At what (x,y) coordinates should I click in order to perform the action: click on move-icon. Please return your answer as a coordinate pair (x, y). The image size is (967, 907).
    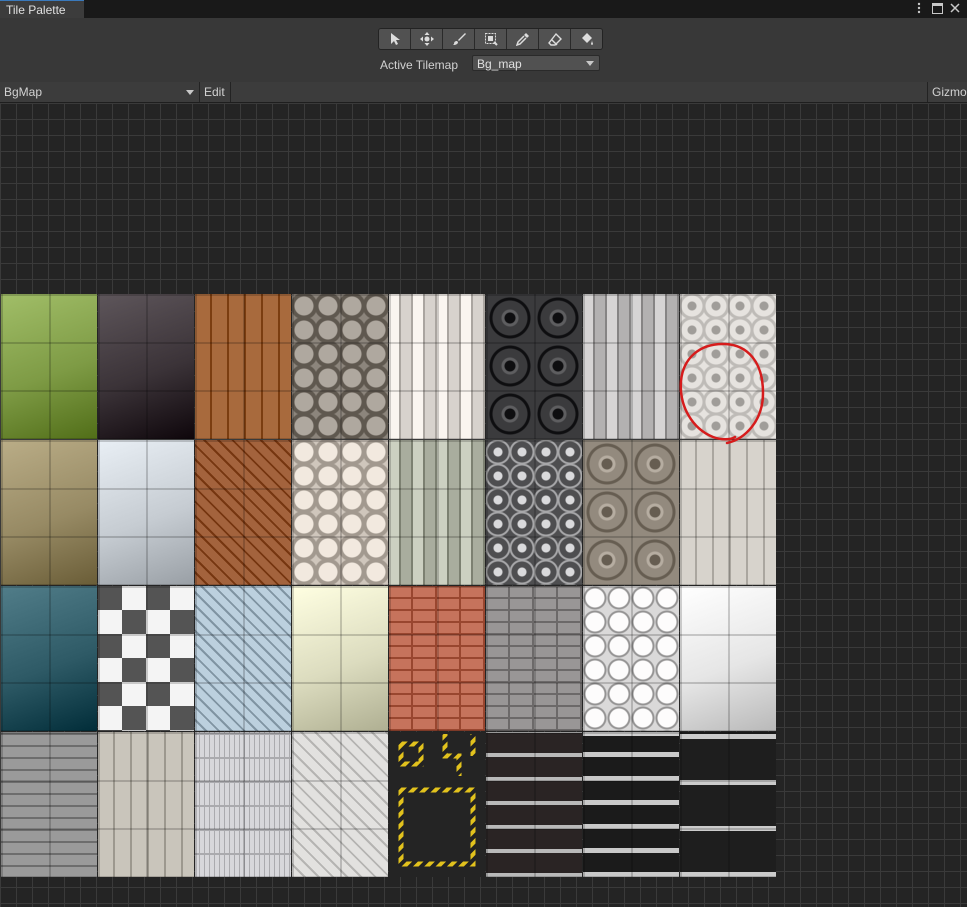
    Looking at the image, I should click on (426, 39).